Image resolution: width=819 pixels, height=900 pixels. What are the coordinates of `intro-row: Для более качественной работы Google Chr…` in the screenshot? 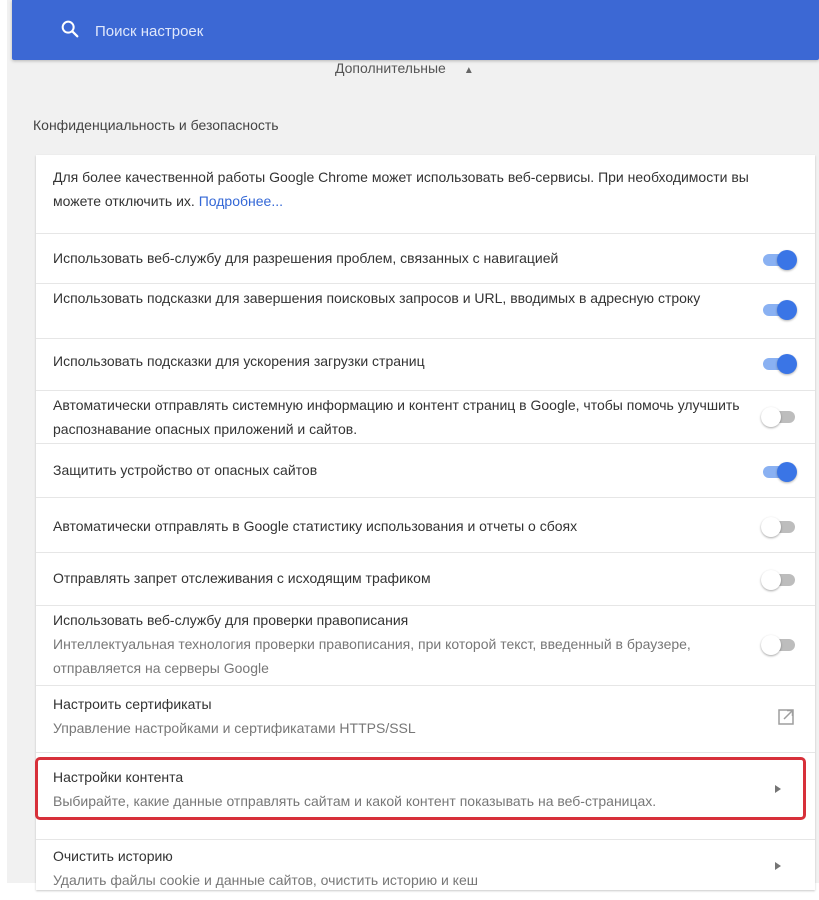 It's located at (425, 189).